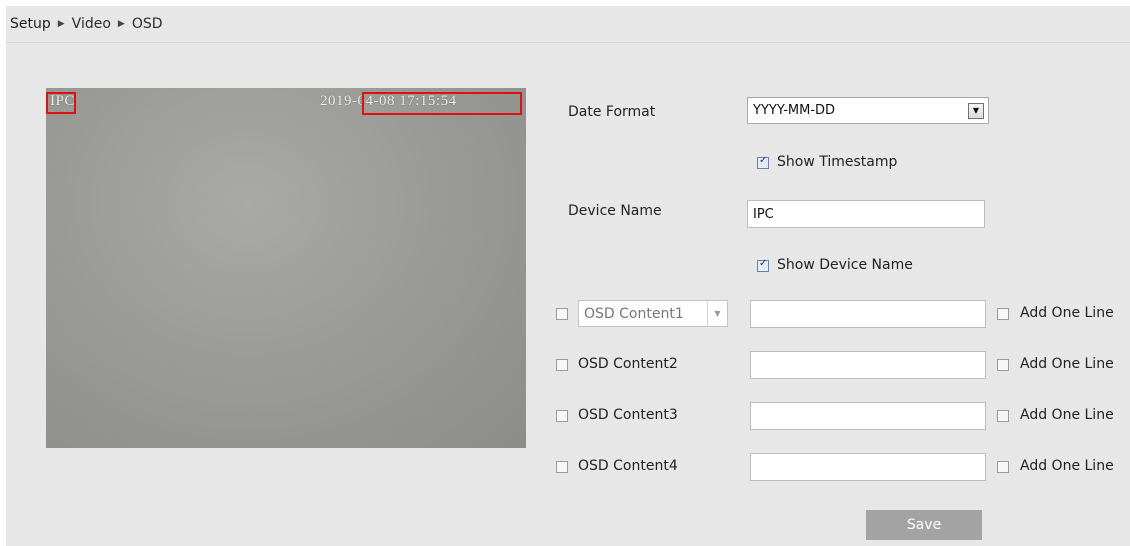 The height and width of the screenshot is (546, 1130). What do you see at coordinates (612, 112) in the screenshot?
I see `date-format-label: Date Format` at bounding box center [612, 112].